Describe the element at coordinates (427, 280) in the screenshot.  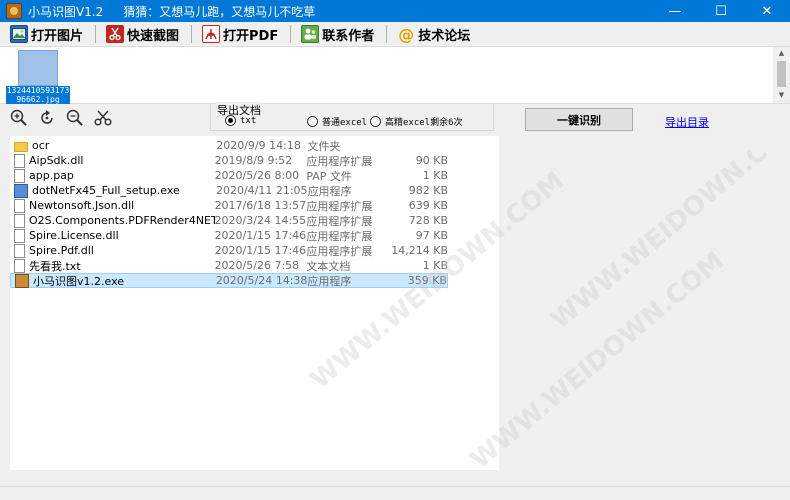
I see `file-size: 359 KB` at that location.